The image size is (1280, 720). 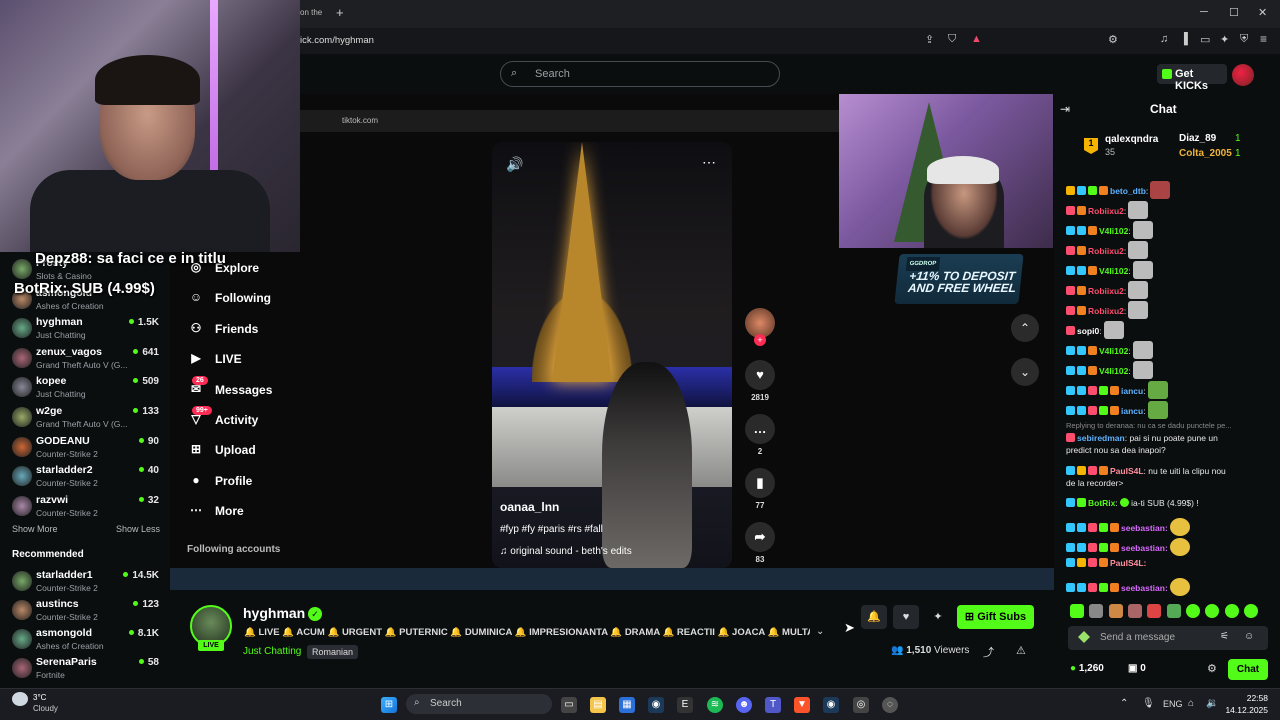 I want to click on clock-time: 22:58, so click(x=1248, y=698).